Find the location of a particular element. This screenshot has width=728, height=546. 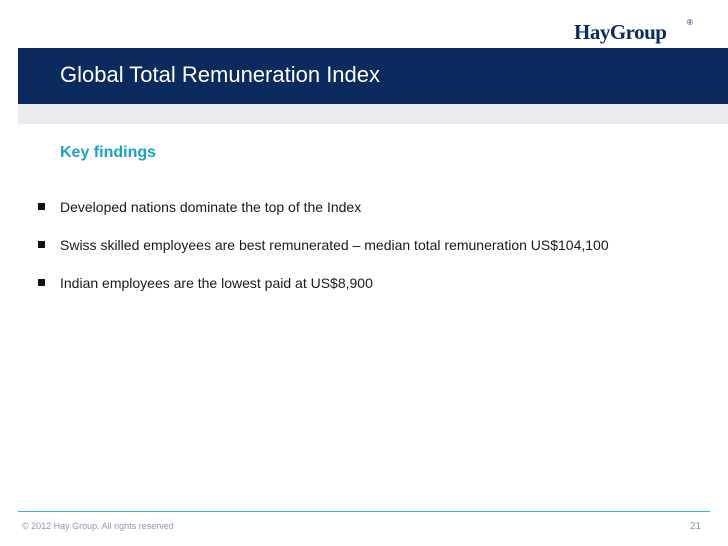

page-number: 21 is located at coordinates (696, 526).